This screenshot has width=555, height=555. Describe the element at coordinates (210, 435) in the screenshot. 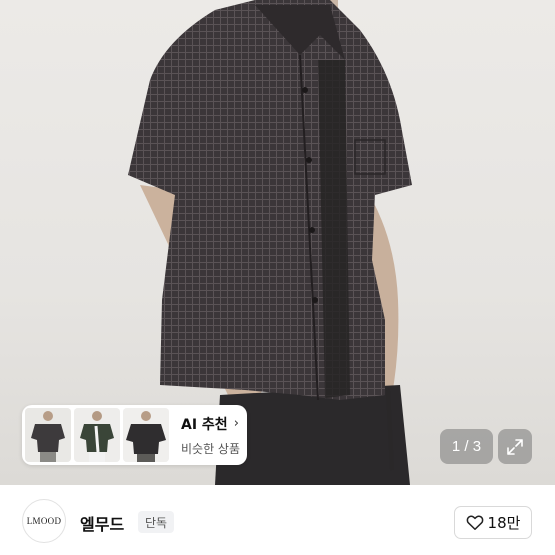

I see `ai-recommend-text: AI 추천 › 비슷한 상품` at that location.